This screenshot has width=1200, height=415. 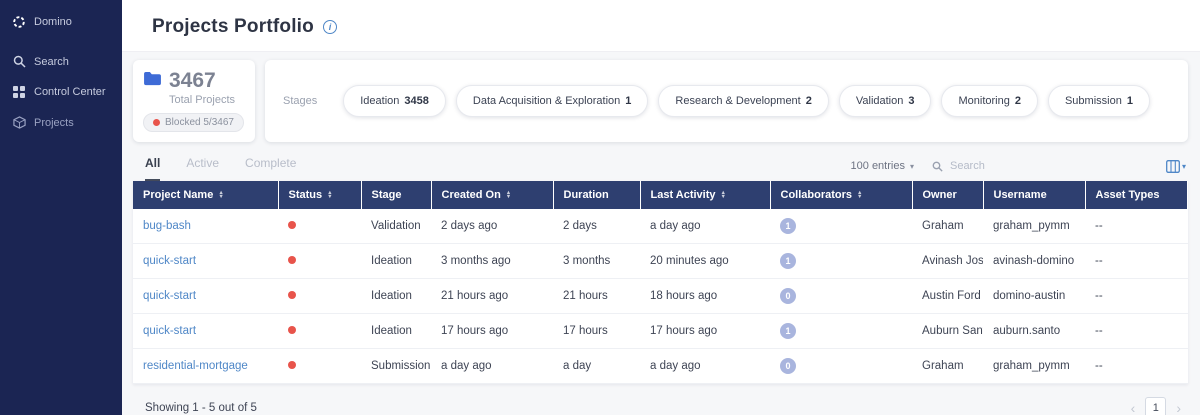 I want to click on stage-pill: Research & Development 2, so click(x=743, y=101).